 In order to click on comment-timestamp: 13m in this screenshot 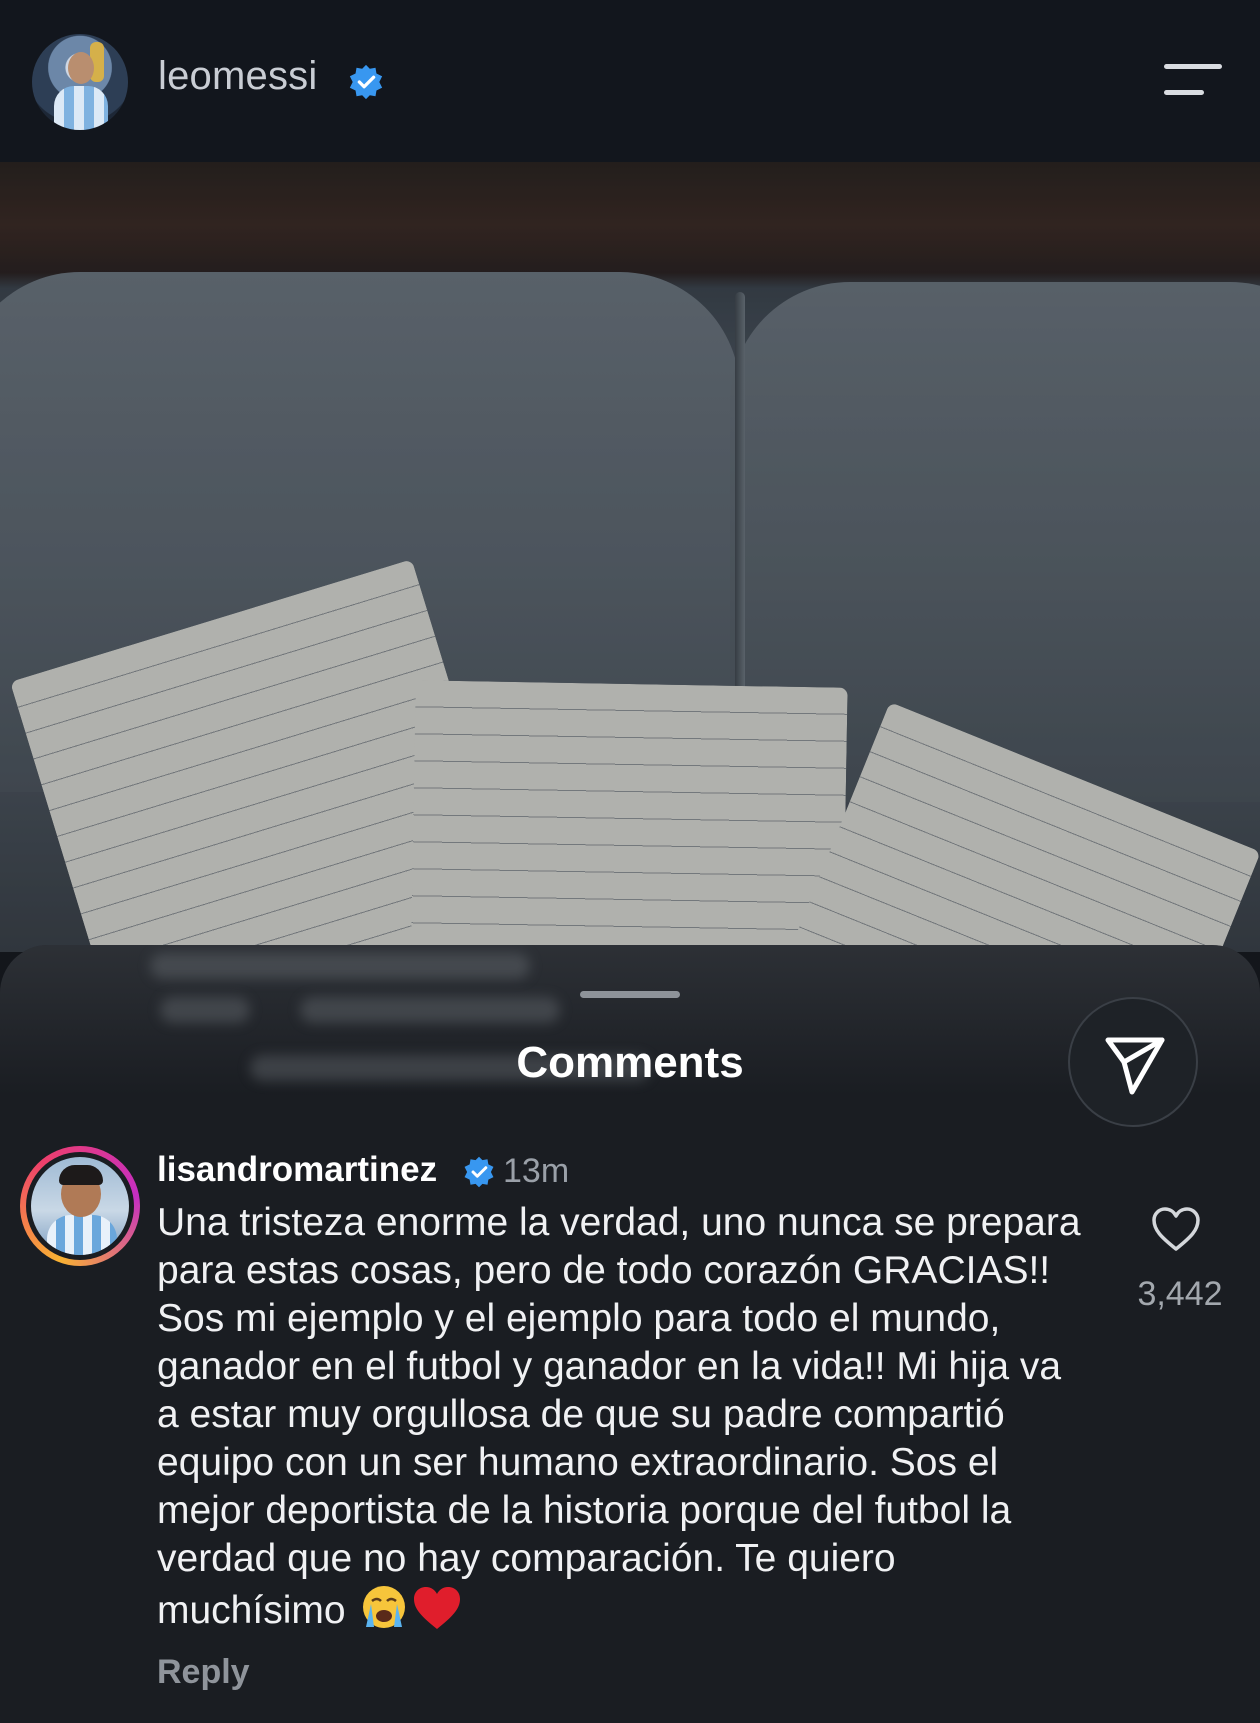, I will do `click(536, 1171)`.